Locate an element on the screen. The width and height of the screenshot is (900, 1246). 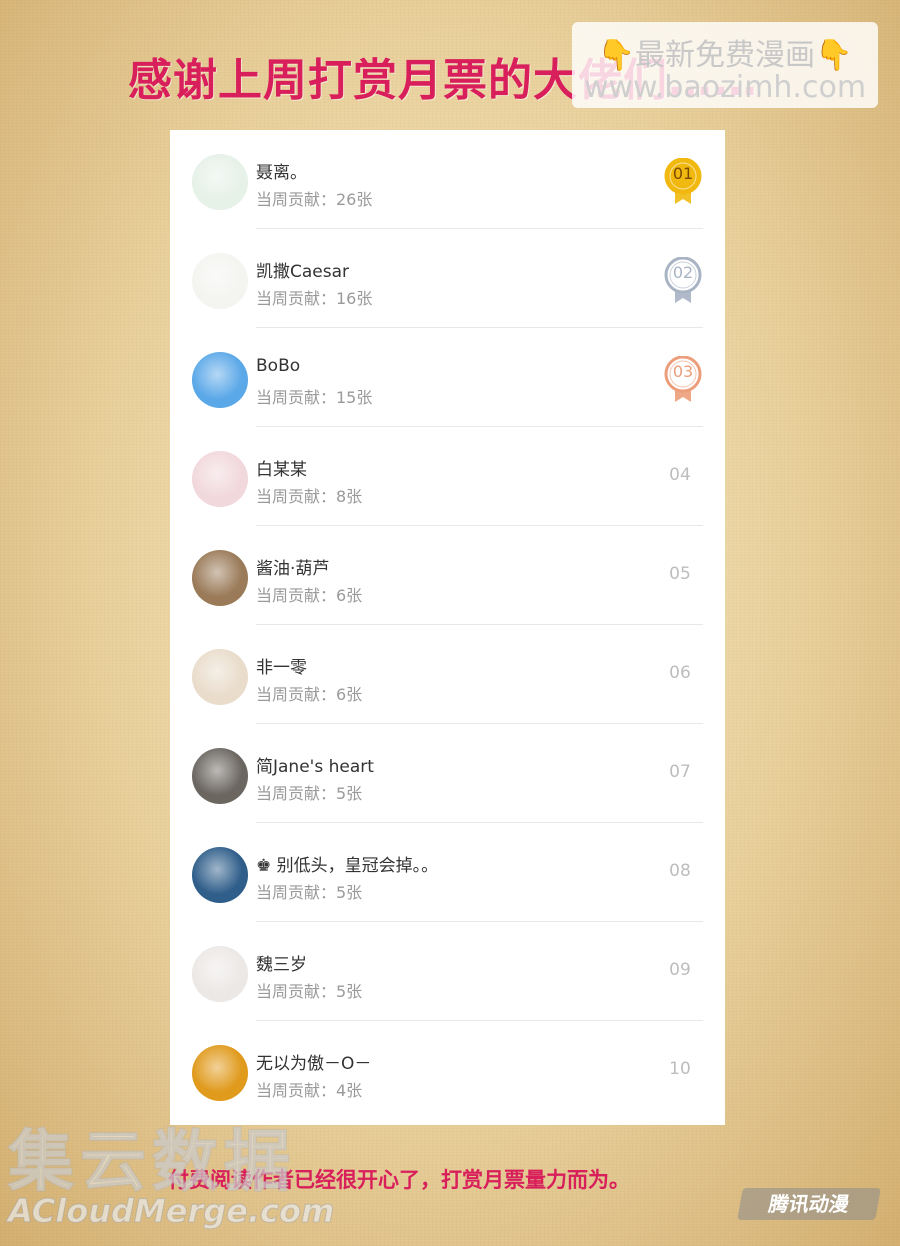
list-item: 酱油·葫芦当周贡献：6张 05 is located at coordinates (447, 575).